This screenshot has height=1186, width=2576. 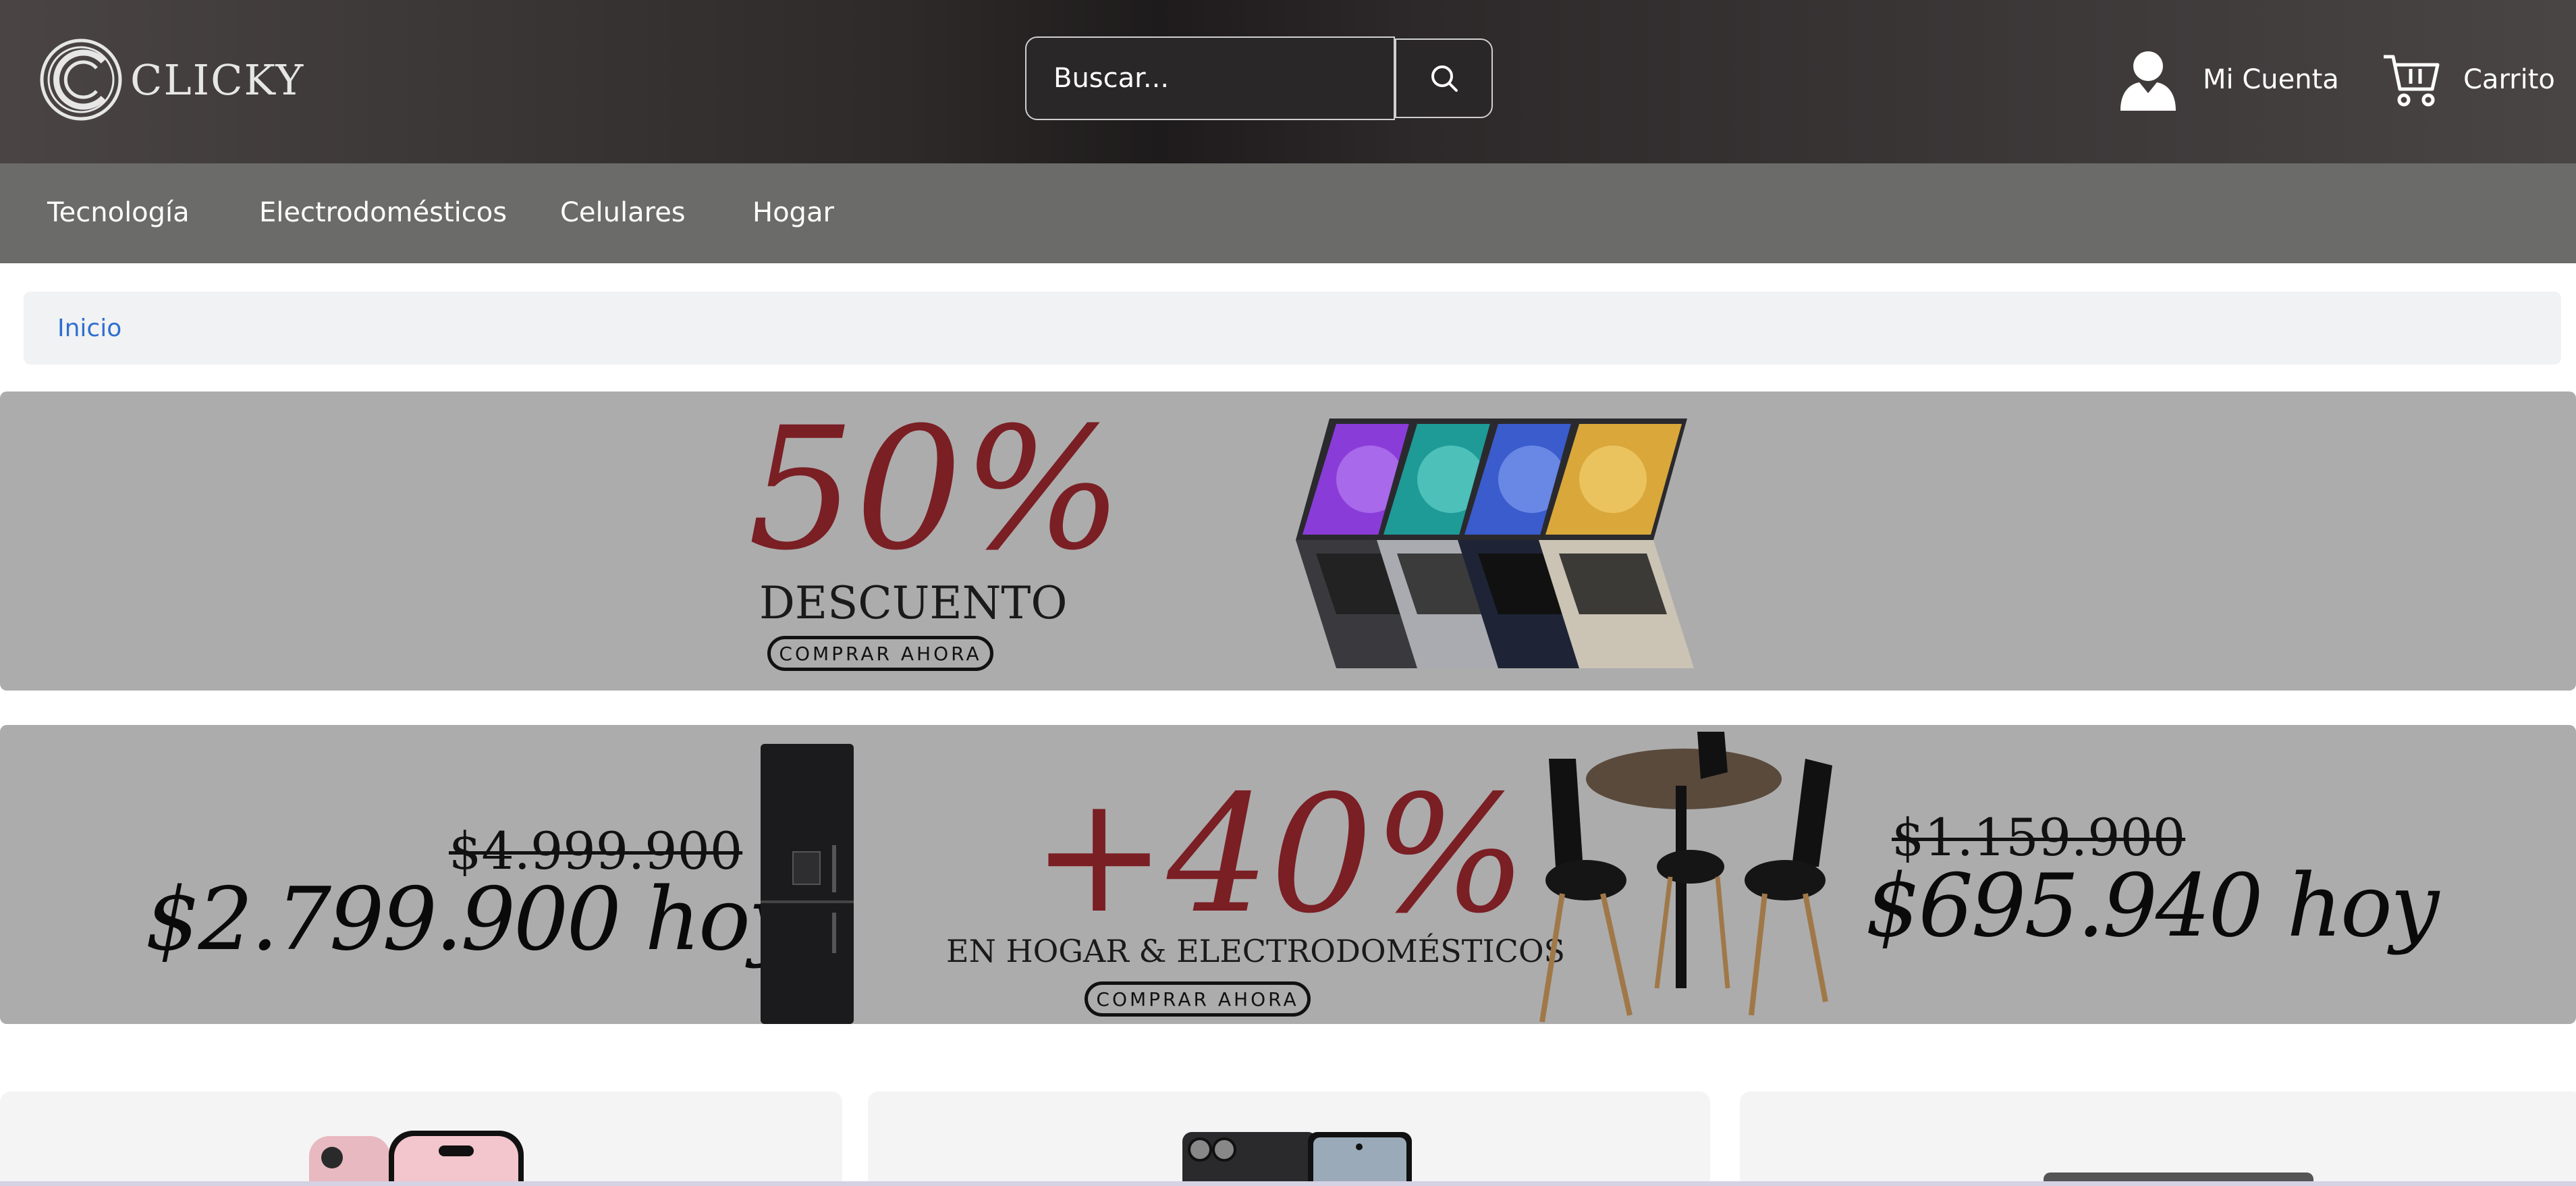 What do you see at coordinates (1292, 328) in the screenshot?
I see `breadcrumb: Inicio` at bounding box center [1292, 328].